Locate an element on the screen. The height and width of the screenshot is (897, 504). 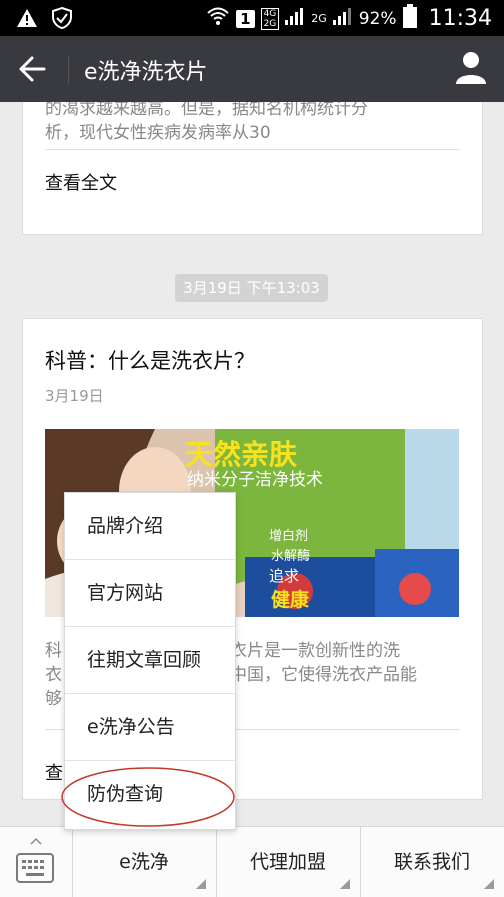
message-timestamp: 3月19日 下午13:03 is located at coordinates (251, 288).